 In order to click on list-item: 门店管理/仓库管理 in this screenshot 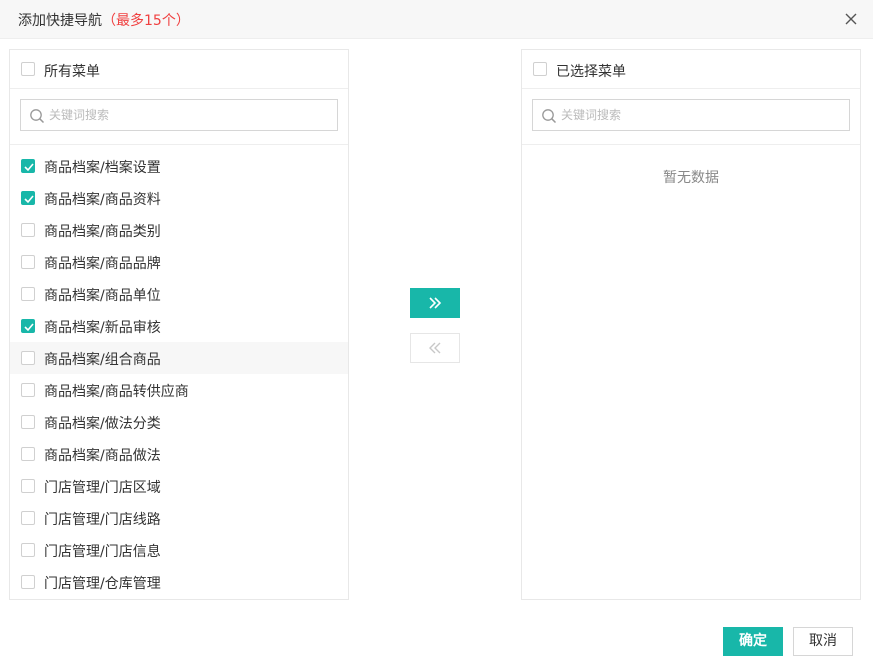, I will do `click(179, 582)`.